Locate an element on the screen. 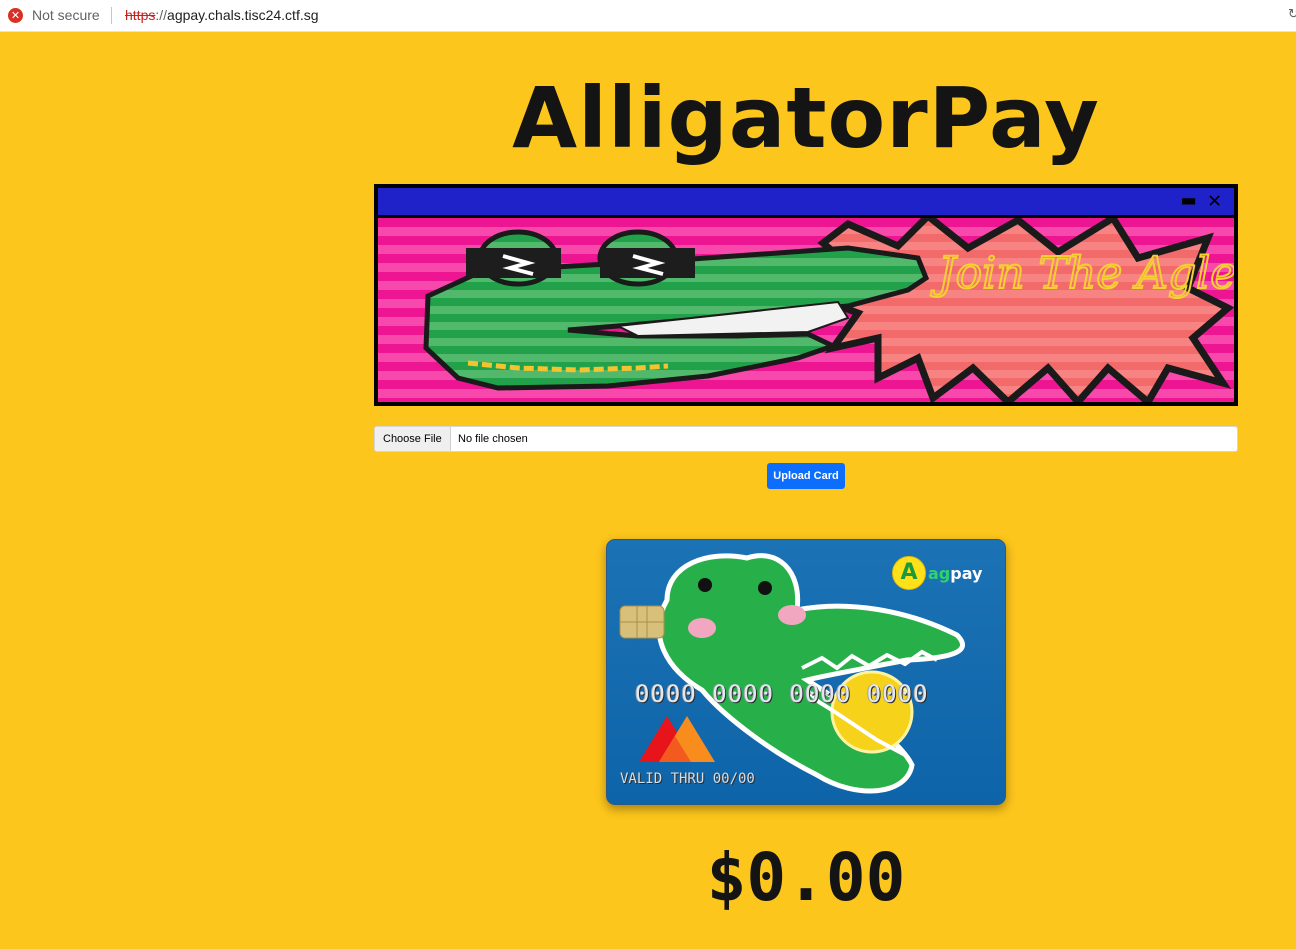 Image resolution: width=1296 pixels, height=949 pixels. card-brand-logo: A agpay is located at coordinates (942, 573).